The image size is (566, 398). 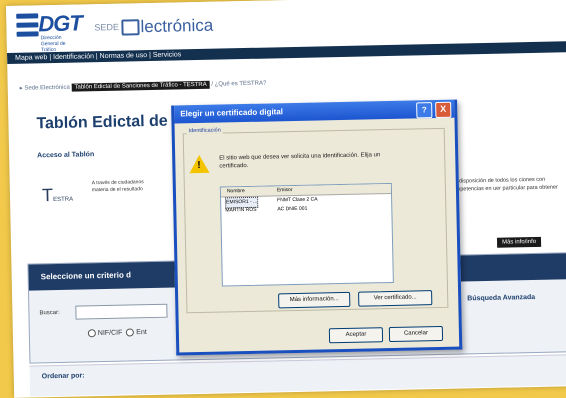 What do you see at coordinates (236, 191) in the screenshot?
I see `col-name: Nombre` at bounding box center [236, 191].